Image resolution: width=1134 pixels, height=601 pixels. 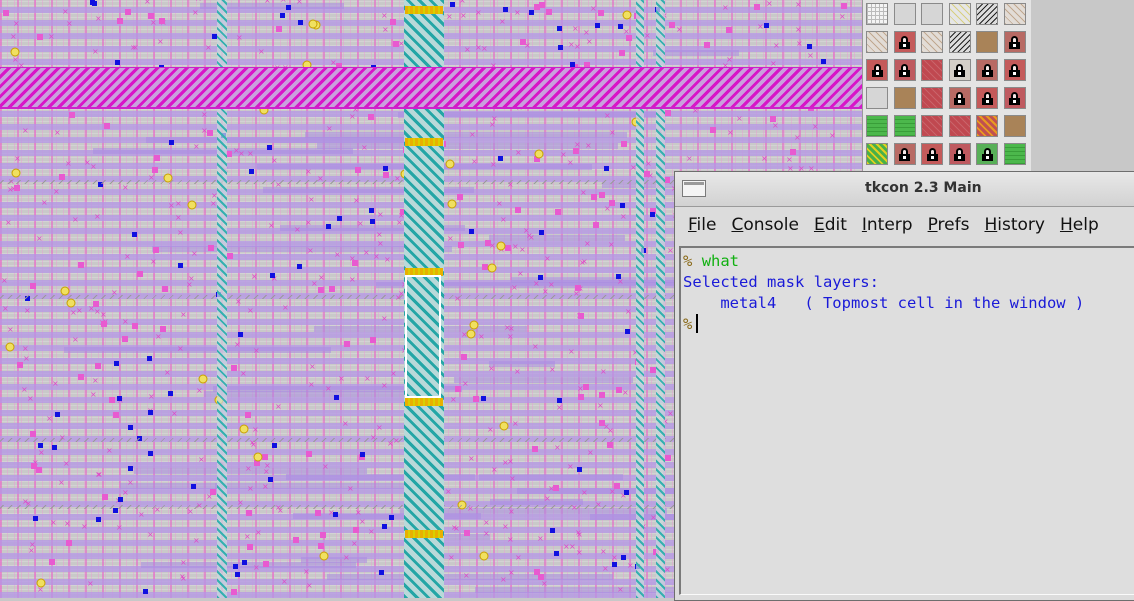 I want to click on layer-swatch-orange-hatch, so click(x=987, y=126).